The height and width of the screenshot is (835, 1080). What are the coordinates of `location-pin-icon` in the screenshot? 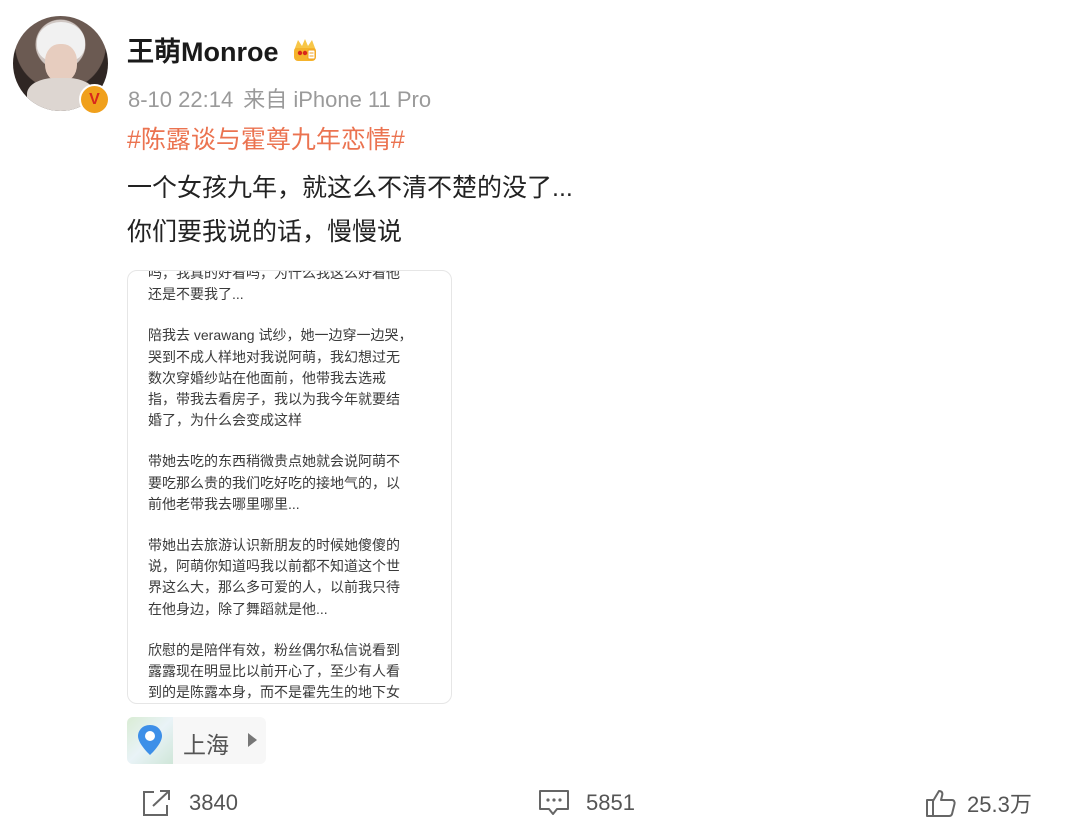 It's located at (150, 740).